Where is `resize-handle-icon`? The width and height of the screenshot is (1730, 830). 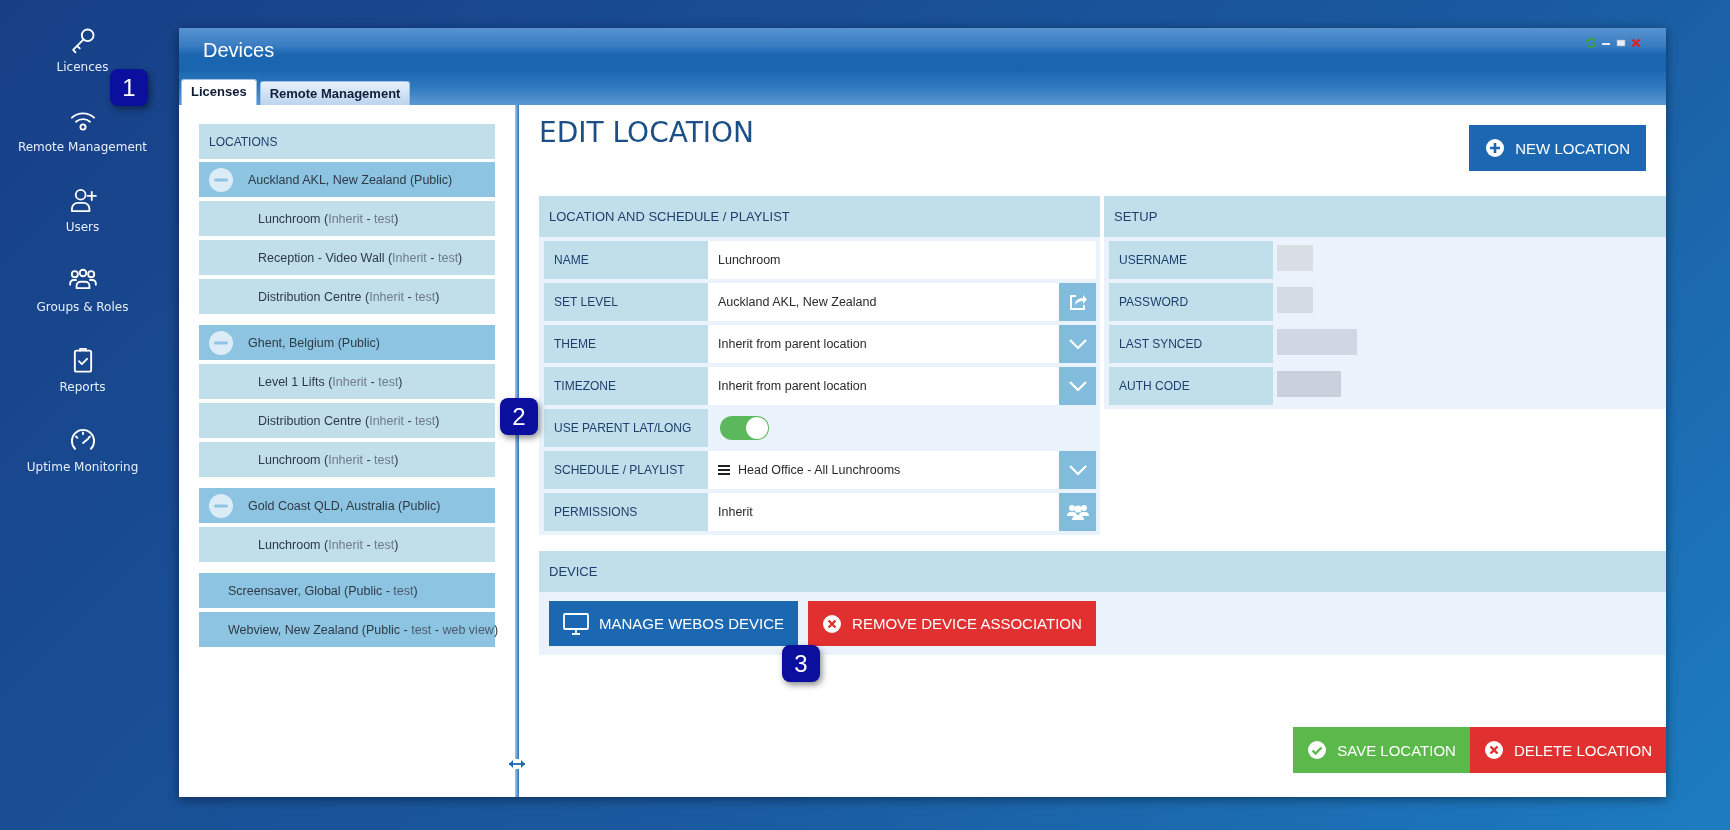
resize-handle-icon is located at coordinates (517, 764).